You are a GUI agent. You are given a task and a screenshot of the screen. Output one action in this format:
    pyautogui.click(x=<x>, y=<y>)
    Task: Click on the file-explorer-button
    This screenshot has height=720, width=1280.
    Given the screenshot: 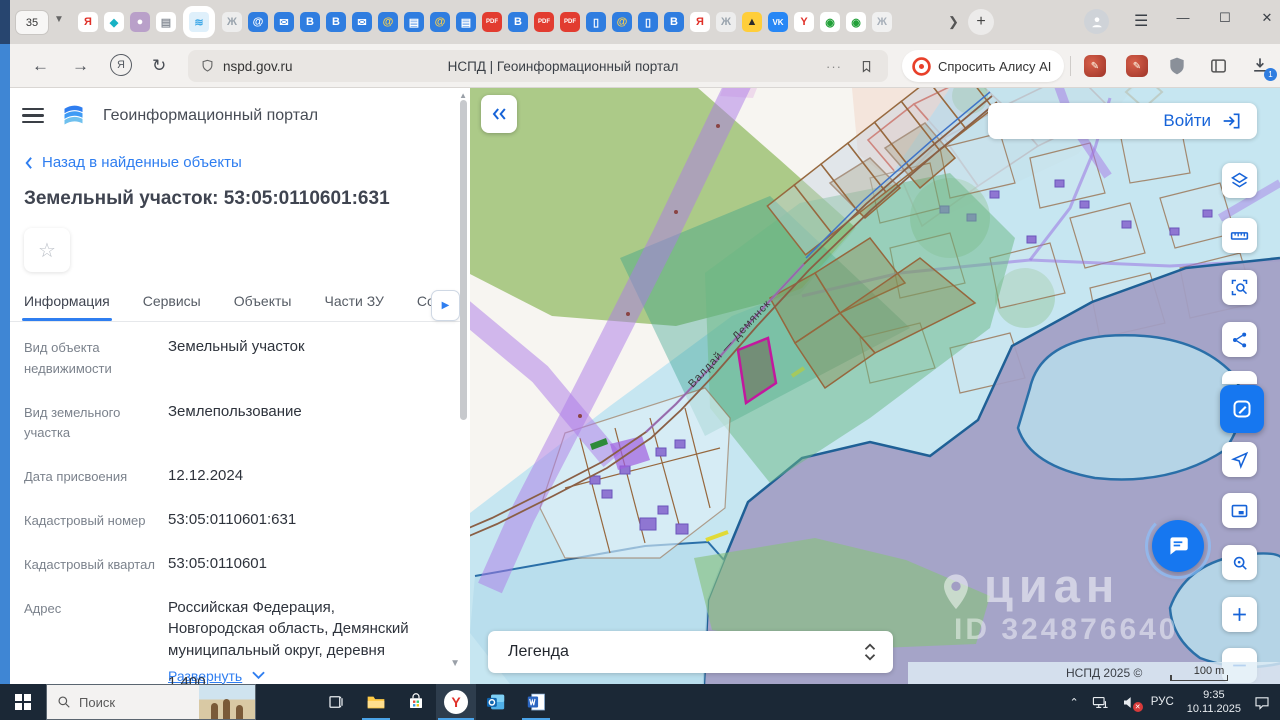 What is the action you would take?
    pyautogui.click(x=376, y=702)
    